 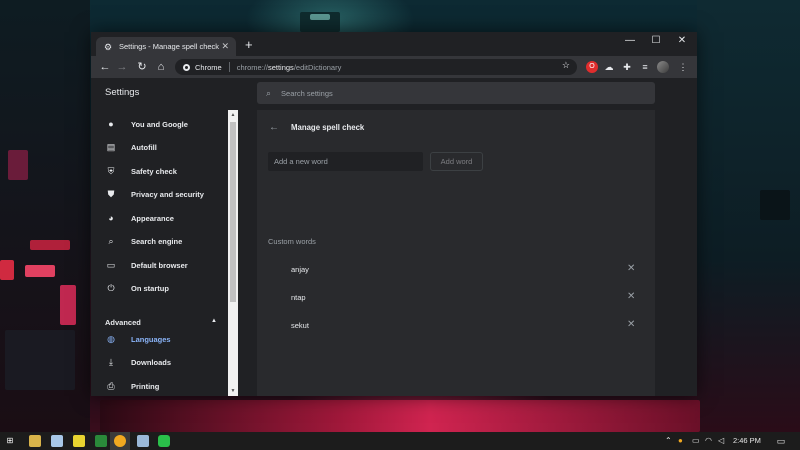 I want to click on menu-dots-icon: ⋮, so click(x=683, y=67).